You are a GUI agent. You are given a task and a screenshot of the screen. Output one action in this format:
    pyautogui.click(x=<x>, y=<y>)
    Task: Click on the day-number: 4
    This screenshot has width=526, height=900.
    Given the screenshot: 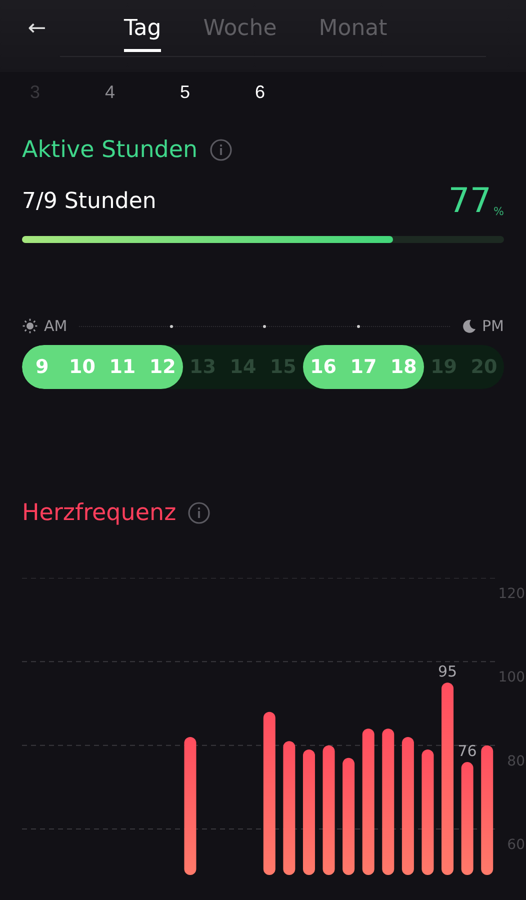 What is the action you would take?
    pyautogui.click(x=142, y=97)
    